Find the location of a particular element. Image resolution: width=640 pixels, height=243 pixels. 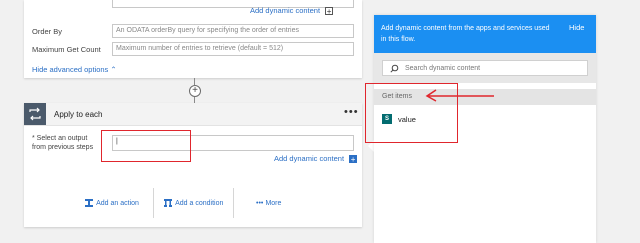

loop-icon is located at coordinates (35, 114).